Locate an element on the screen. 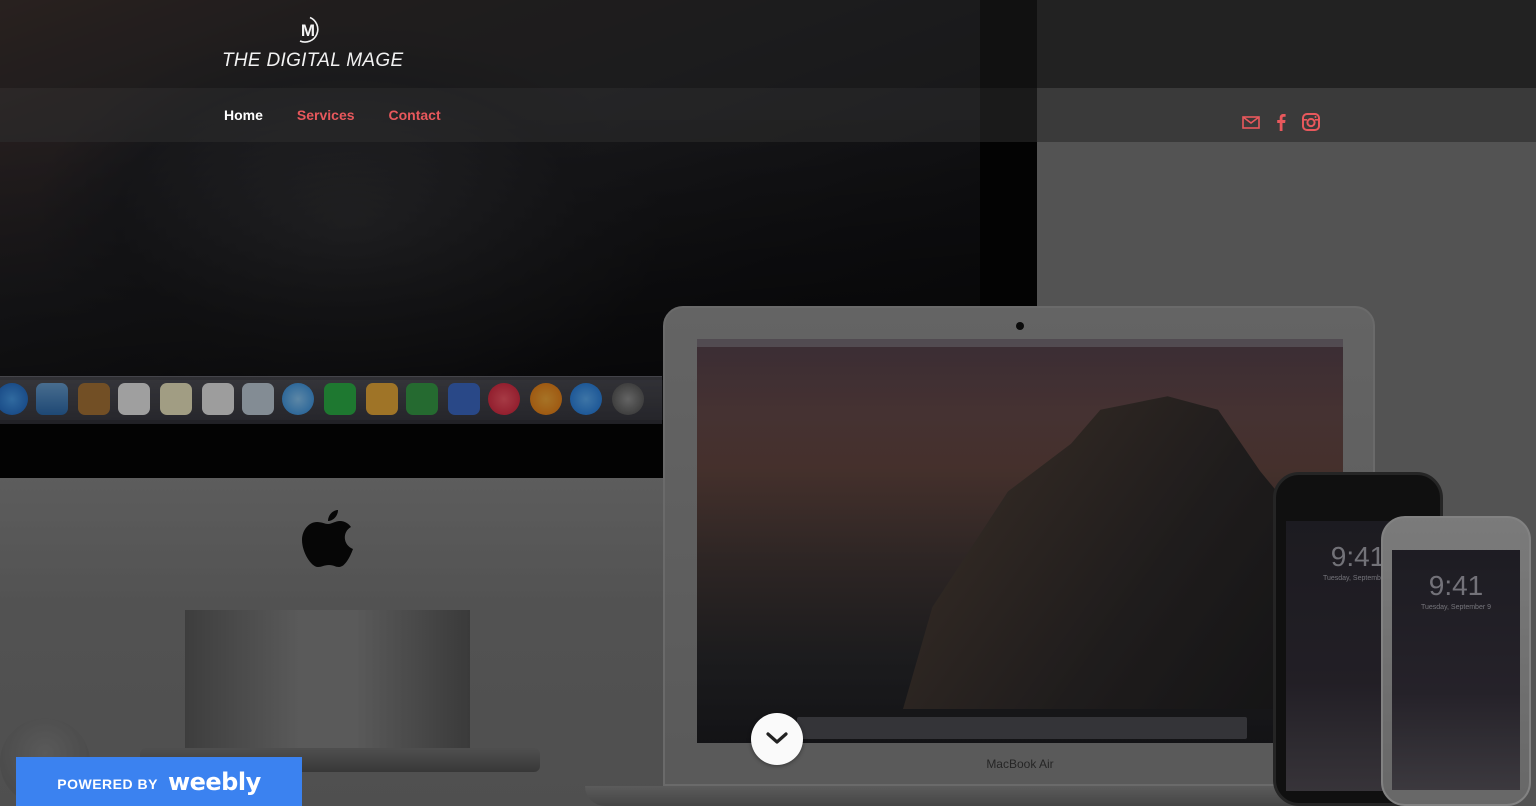  instagram-icon is located at coordinates (1311, 122).